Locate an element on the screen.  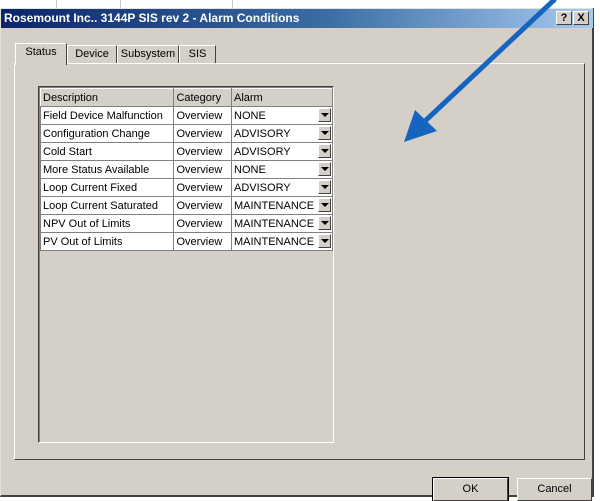
close-icon: X is located at coordinates (581, 18).